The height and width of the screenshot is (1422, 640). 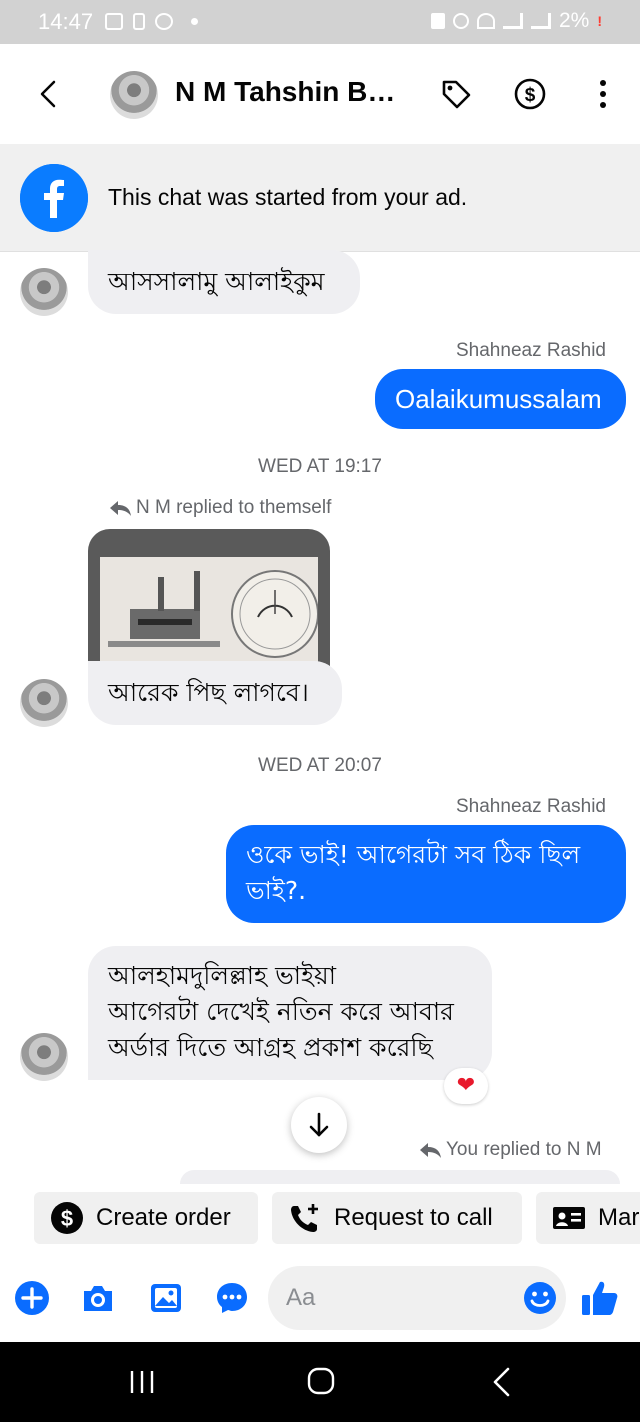 What do you see at coordinates (114, 21) in the screenshot?
I see `gallery-notification-icon` at bounding box center [114, 21].